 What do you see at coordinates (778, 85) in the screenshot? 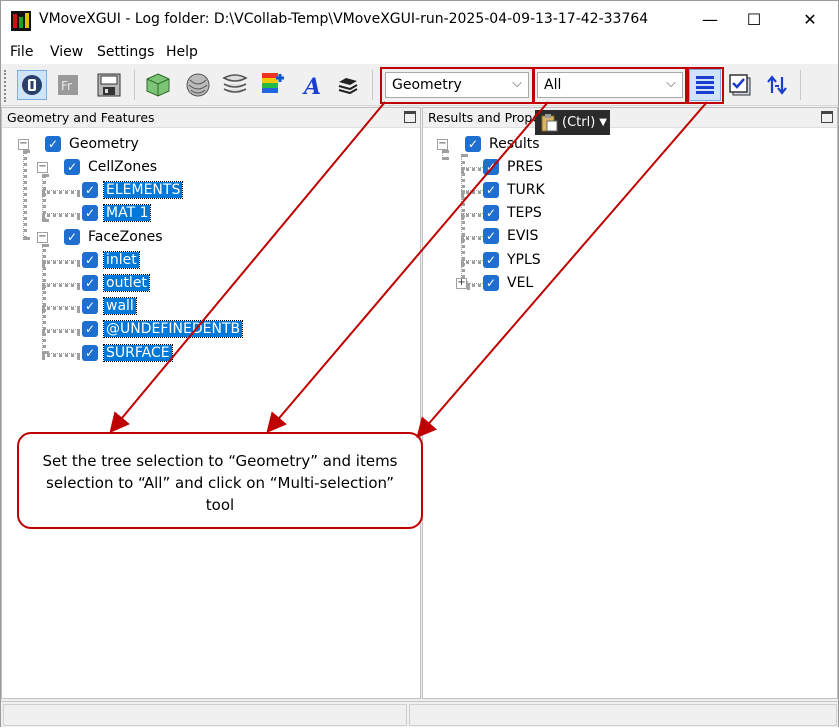
I see `swap-arrows-icon` at bounding box center [778, 85].